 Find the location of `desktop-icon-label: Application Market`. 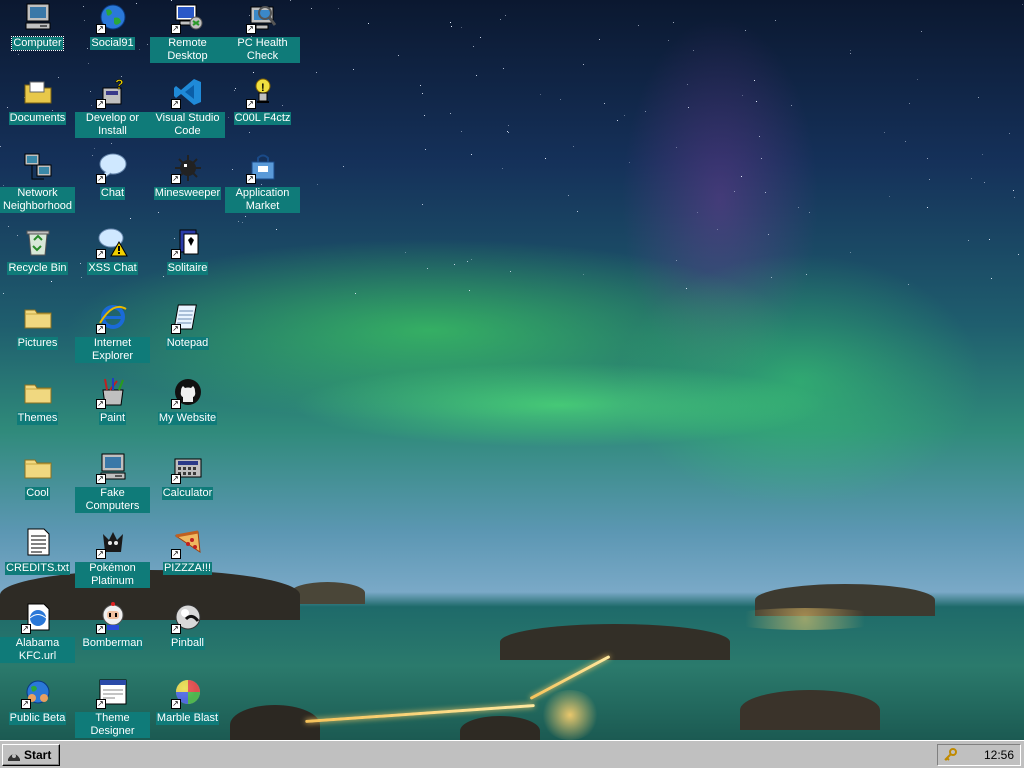

desktop-icon-label: Application Market is located at coordinates (262, 200).